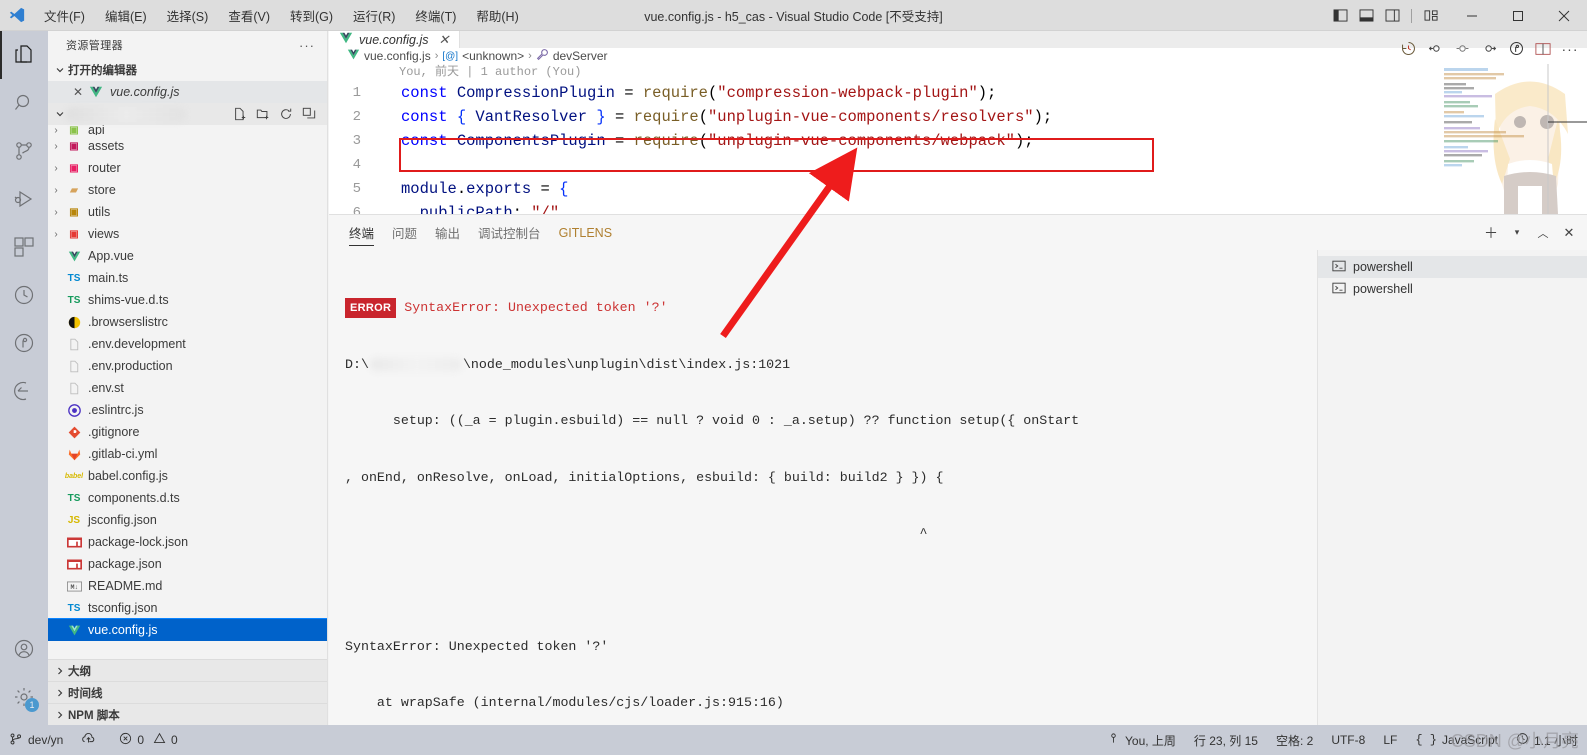 This screenshot has height=755, width=1587. I want to click on menu-run: 运行(R), so click(374, 15).